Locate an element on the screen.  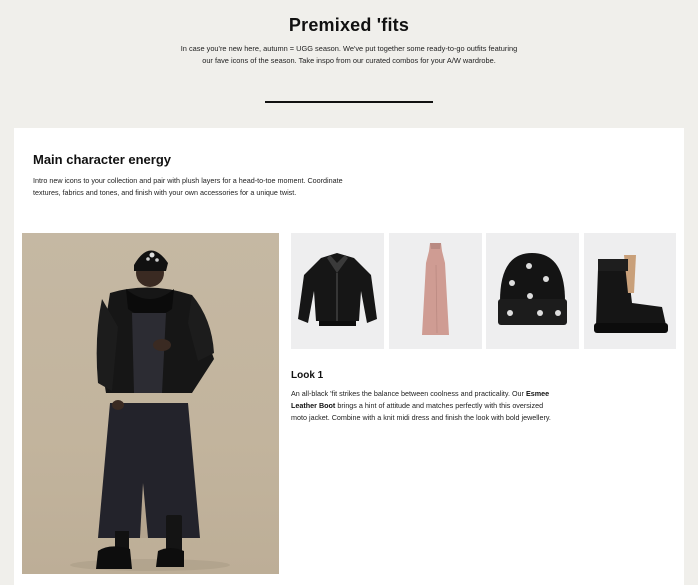
title-divider is located at coordinates (349, 102).